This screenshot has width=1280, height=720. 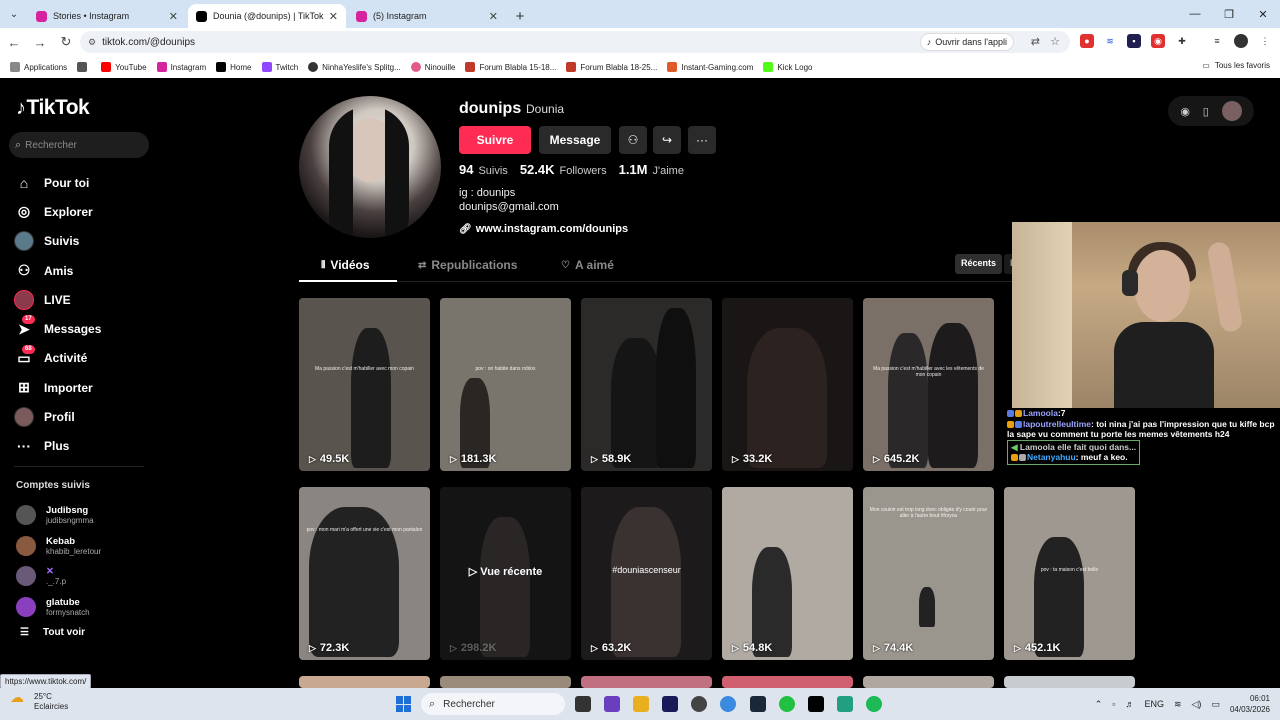 What do you see at coordinates (1217, 41) in the screenshot?
I see `media-icon: ≡` at bounding box center [1217, 41].